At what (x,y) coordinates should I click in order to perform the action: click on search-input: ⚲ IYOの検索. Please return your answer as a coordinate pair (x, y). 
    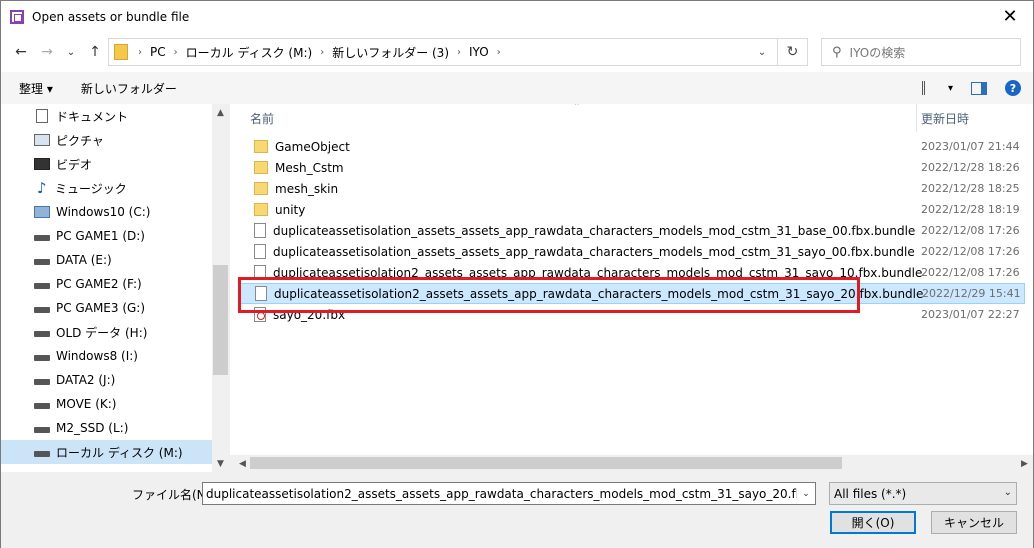
    Looking at the image, I should click on (921, 52).